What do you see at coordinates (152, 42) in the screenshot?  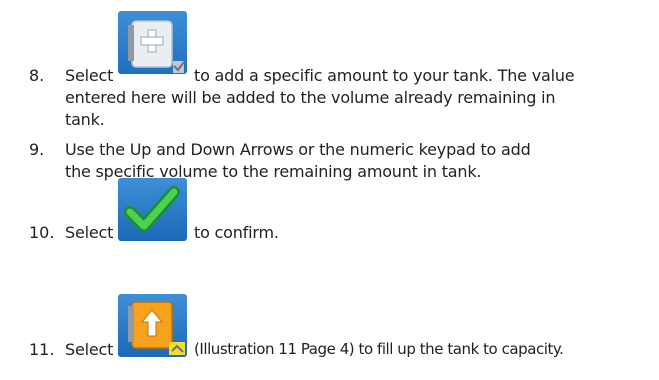 I see `tank-add-volume-icon` at bounding box center [152, 42].